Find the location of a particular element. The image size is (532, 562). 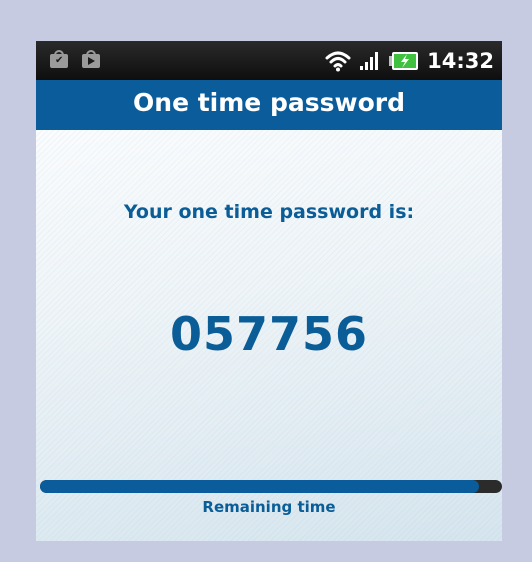

otp-code: 057756 is located at coordinates (269, 334).